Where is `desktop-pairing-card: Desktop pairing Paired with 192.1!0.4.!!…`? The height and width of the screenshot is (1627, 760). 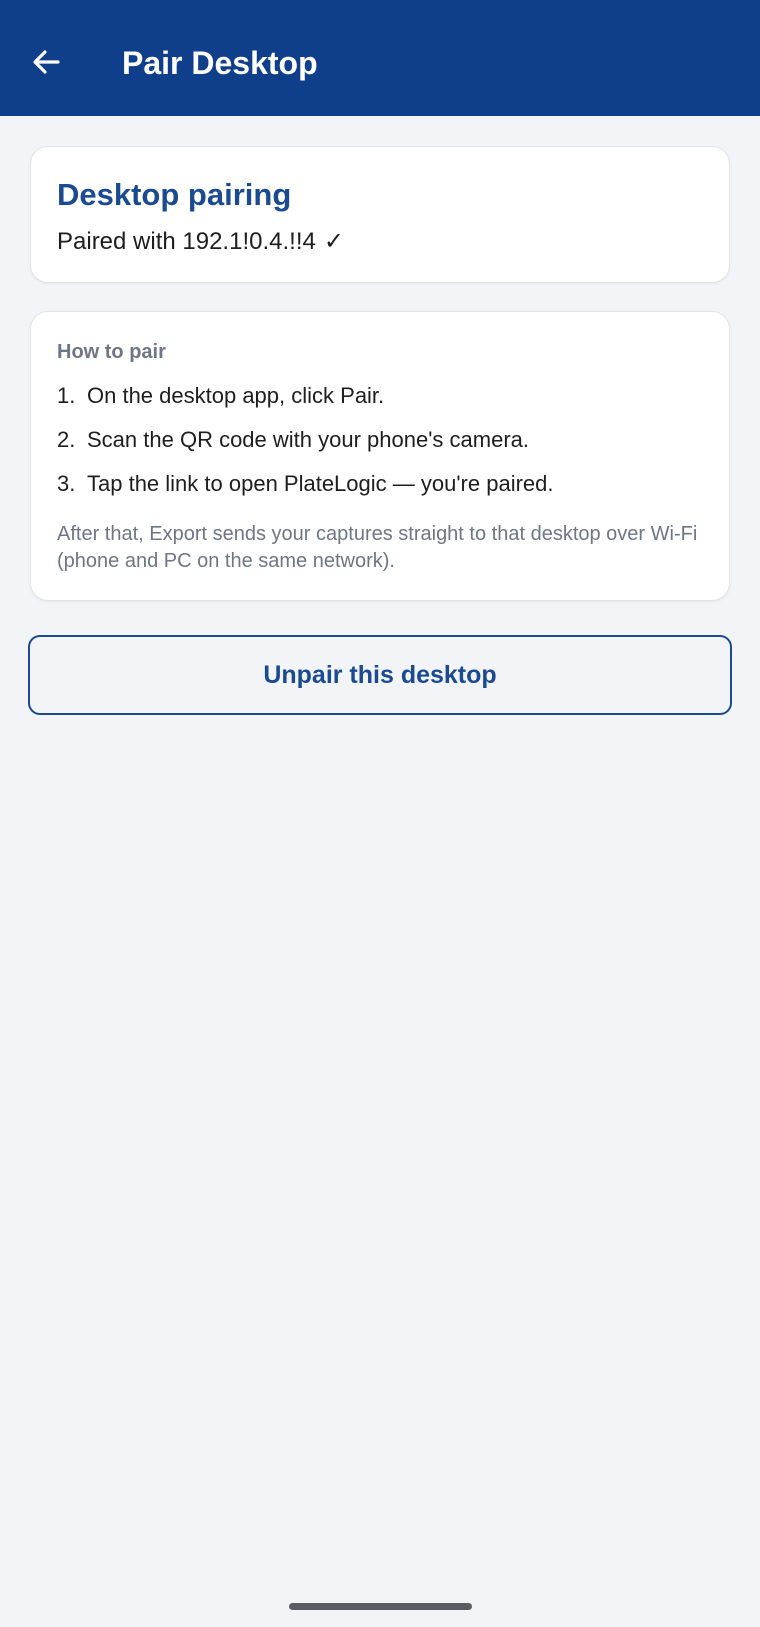
desktop-pairing-card: Desktop pairing Paired with 192.1!0.4.!!… is located at coordinates (380, 214).